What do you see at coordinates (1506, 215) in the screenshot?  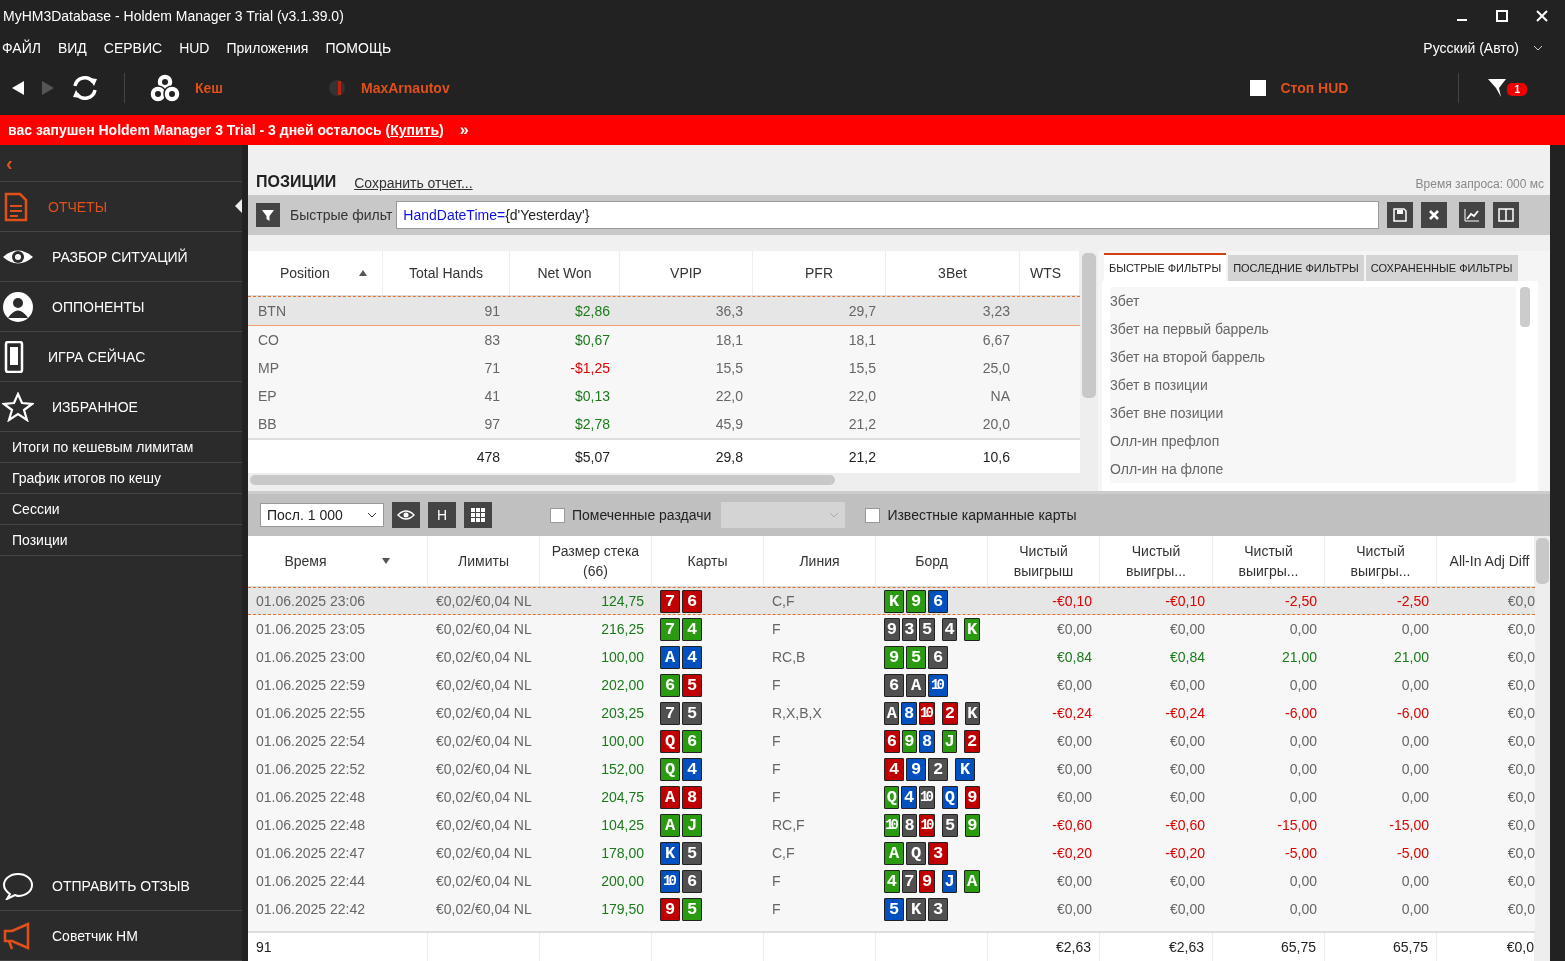 I see `layout-icon` at bounding box center [1506, 215].